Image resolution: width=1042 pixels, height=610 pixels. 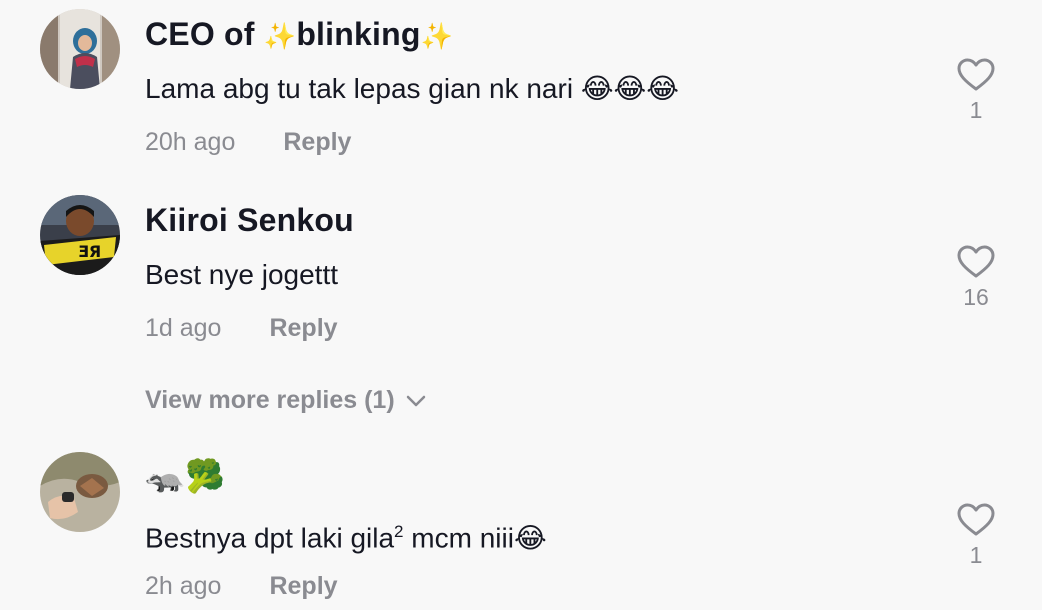 I want to click on avatar-girl-hijab-icon, so click(x=80, y=49).